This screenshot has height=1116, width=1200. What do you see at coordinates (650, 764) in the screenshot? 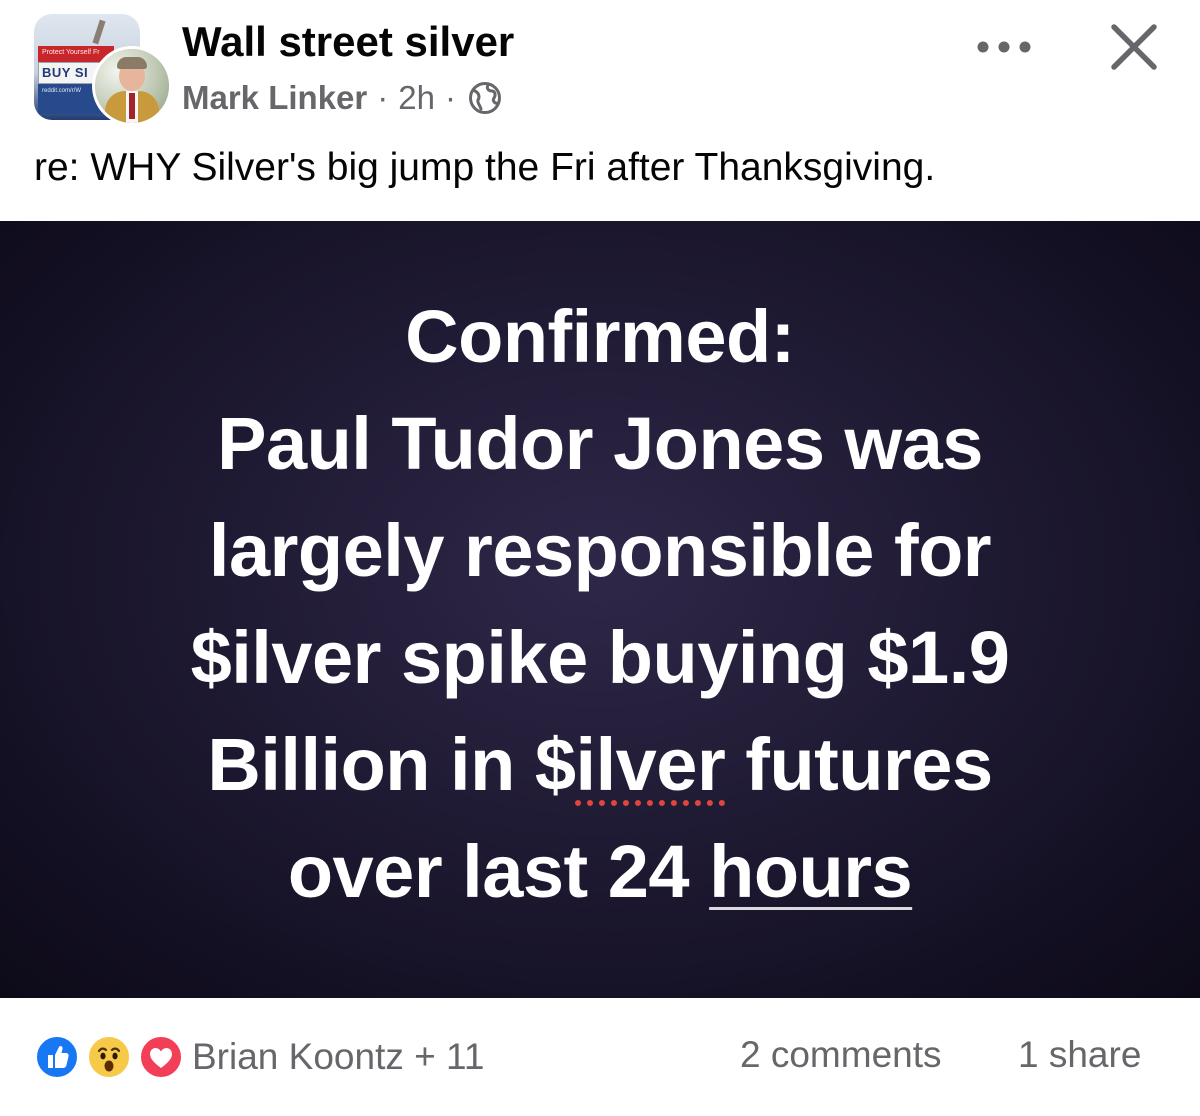
I see `misspelled-word: ilver` at bounding box center [650, 764].